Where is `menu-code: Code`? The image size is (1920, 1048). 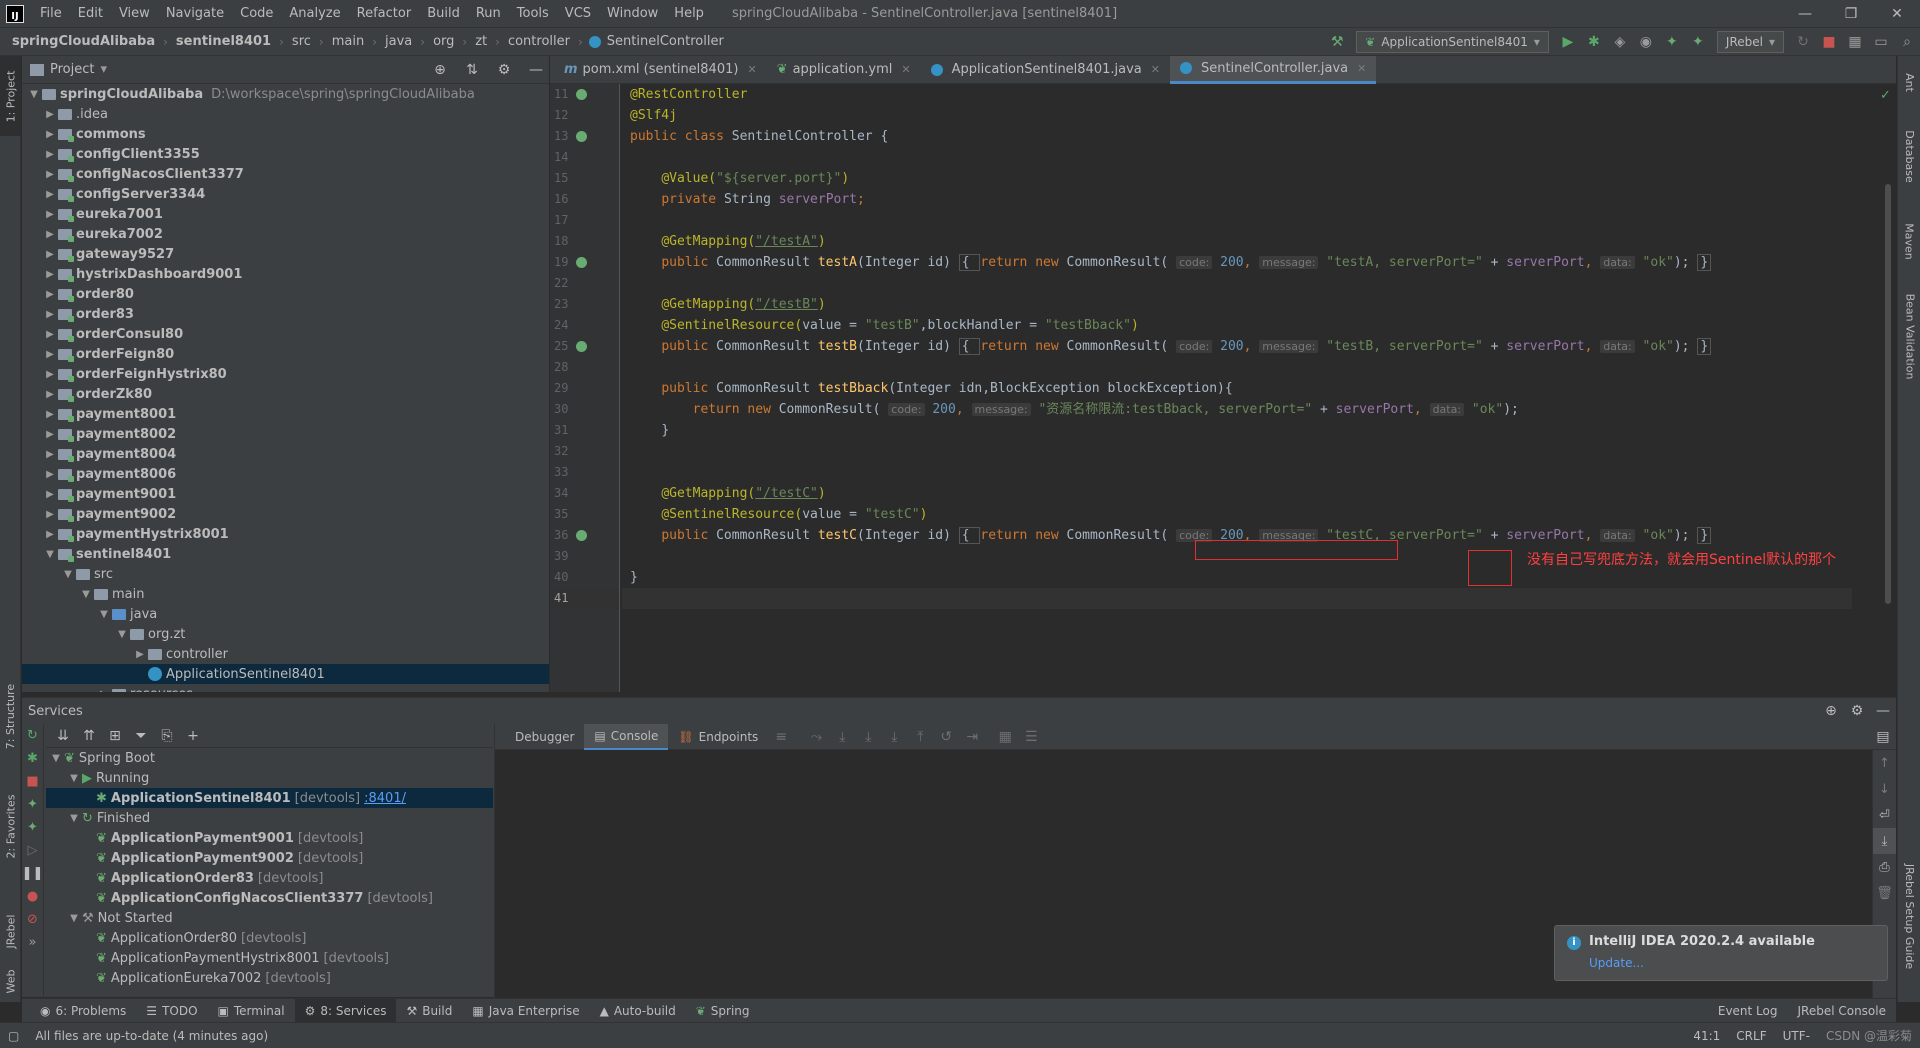
menu-code: Code is located at coordinates (256, 13).